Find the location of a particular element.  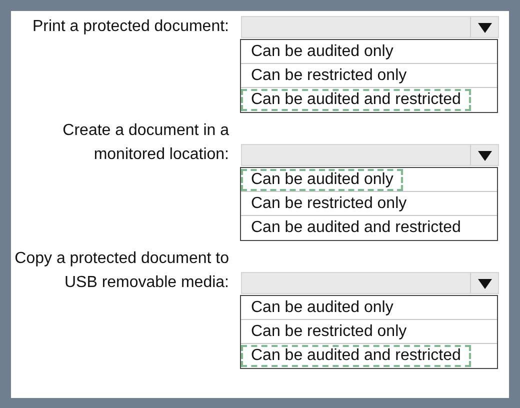

question-label: Copy a protected document to USB removable media: is located at coordinates (121, 271).